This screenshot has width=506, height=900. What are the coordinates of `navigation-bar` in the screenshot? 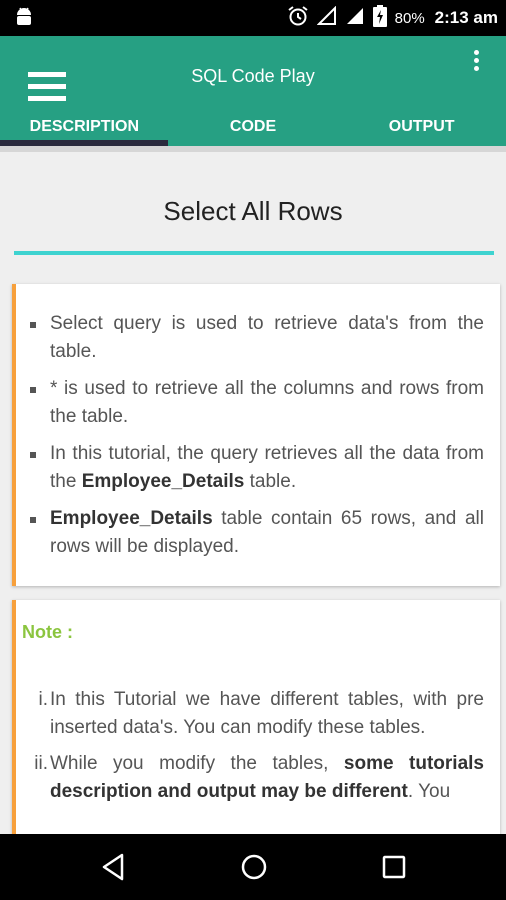 It's located at (253, 867).